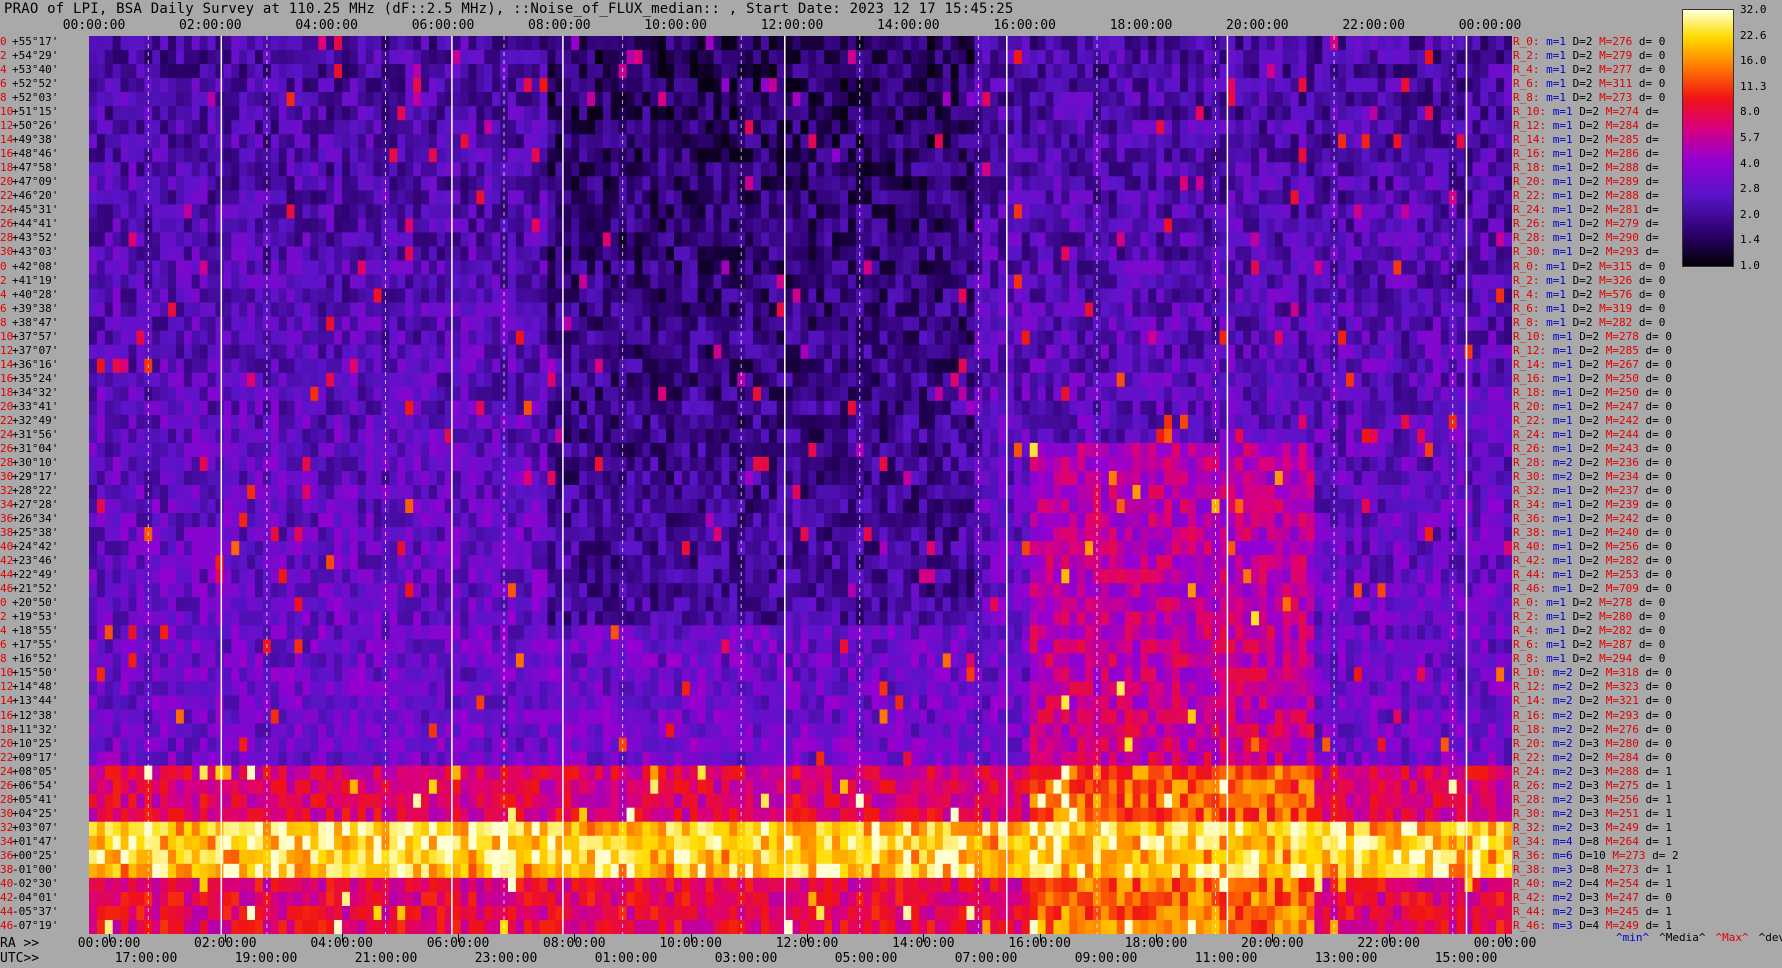 This screenshot has width=1782, height=968. Describe the element at coordinates (7, 883) in the screenshot. I see `beam-index: 40` at that location.